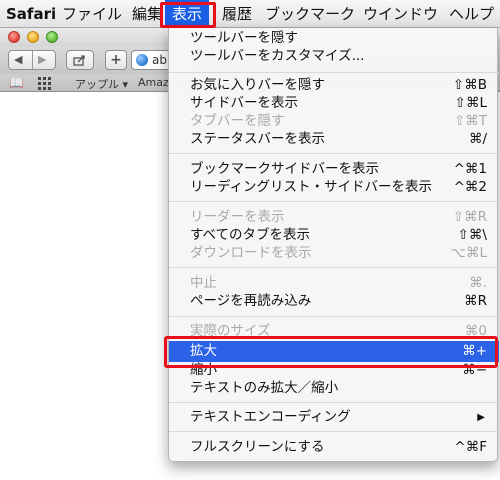  Describe the element at coordinates (334, 187) in the screenshot. I see `menu-item-show-reading-list-sidebar: リーディングリスト・サイドバーを表示 ^⌘2` at that location.